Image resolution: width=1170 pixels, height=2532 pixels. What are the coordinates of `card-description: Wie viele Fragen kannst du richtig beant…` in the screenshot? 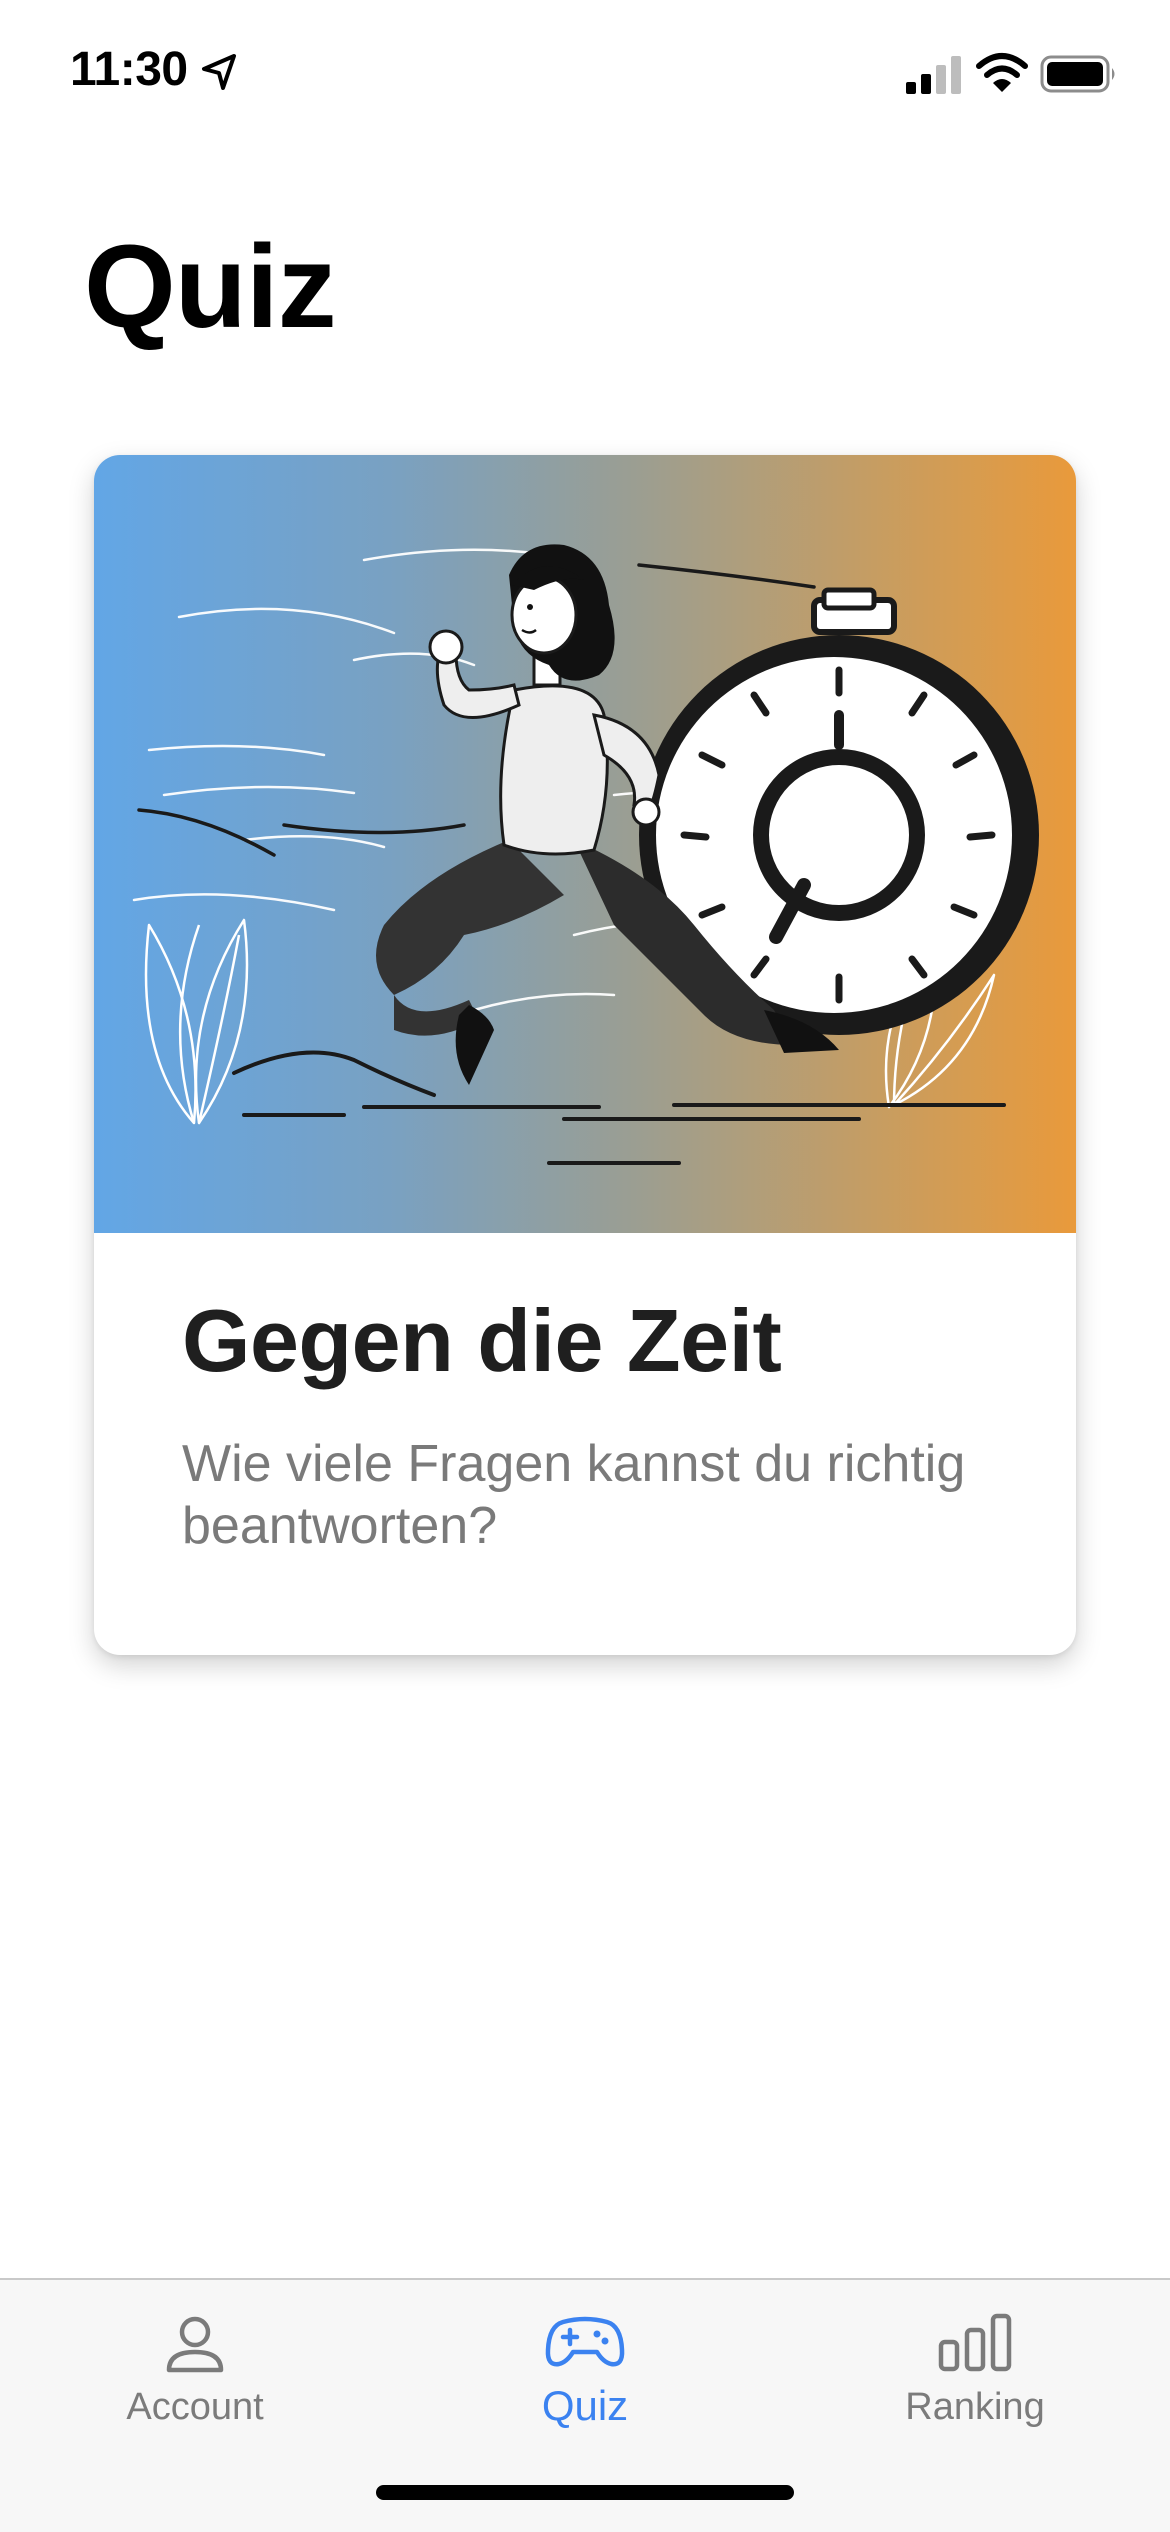 It's located at (574, 1495).